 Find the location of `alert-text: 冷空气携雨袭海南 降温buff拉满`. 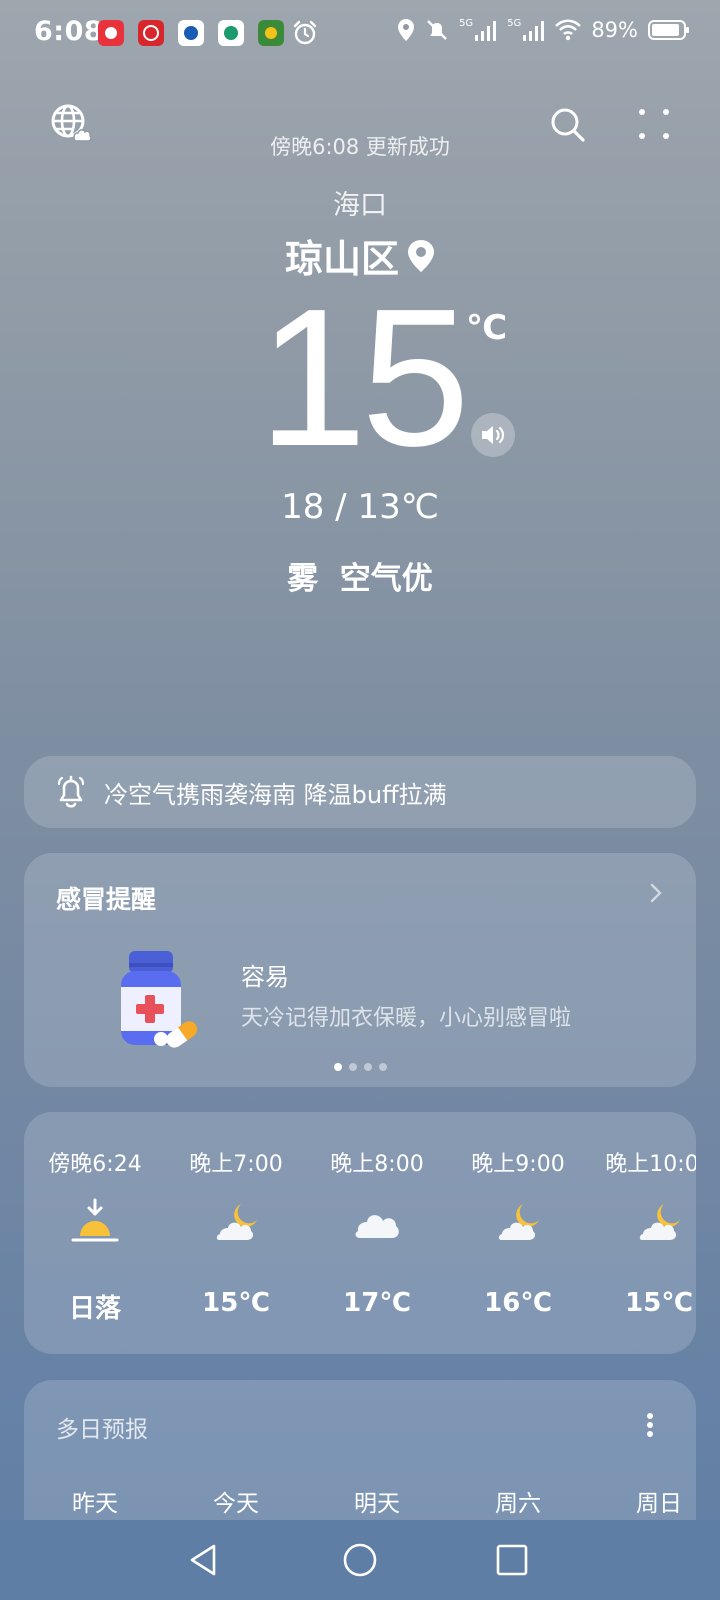

alert-text: 冷空气携雨袭海南 降温buff拉满 is located at coordinates (275, 794).